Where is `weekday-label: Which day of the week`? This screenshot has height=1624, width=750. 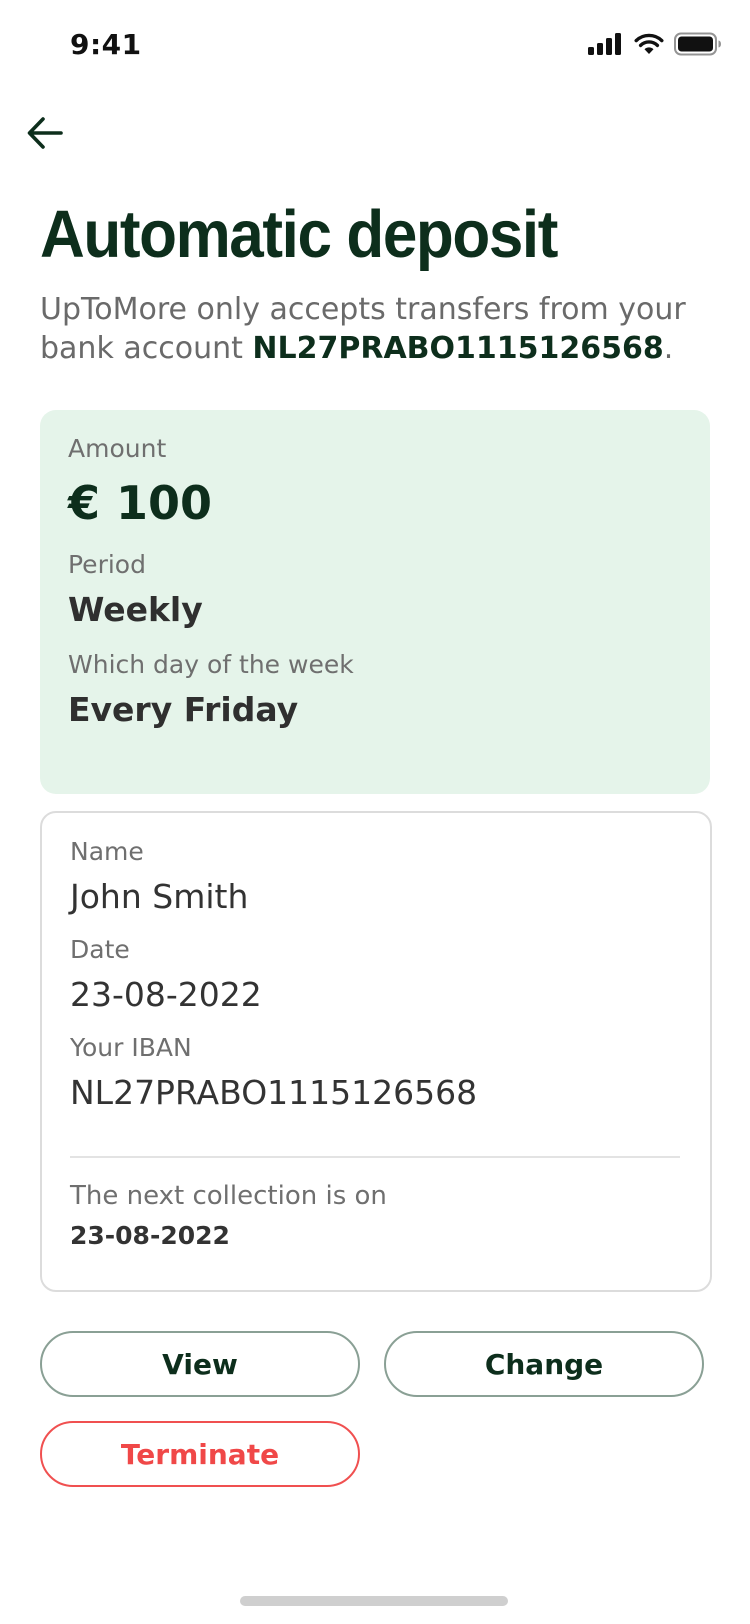 weekday-label: Which day of the week is located at coordinates (211, 664).